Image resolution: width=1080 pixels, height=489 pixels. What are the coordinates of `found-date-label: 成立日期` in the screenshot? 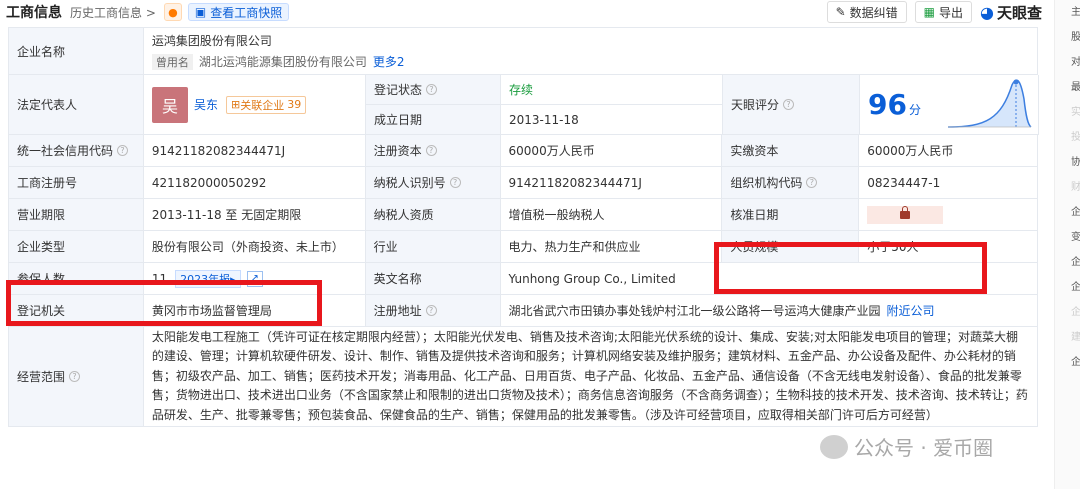 It's located at (433, 119).